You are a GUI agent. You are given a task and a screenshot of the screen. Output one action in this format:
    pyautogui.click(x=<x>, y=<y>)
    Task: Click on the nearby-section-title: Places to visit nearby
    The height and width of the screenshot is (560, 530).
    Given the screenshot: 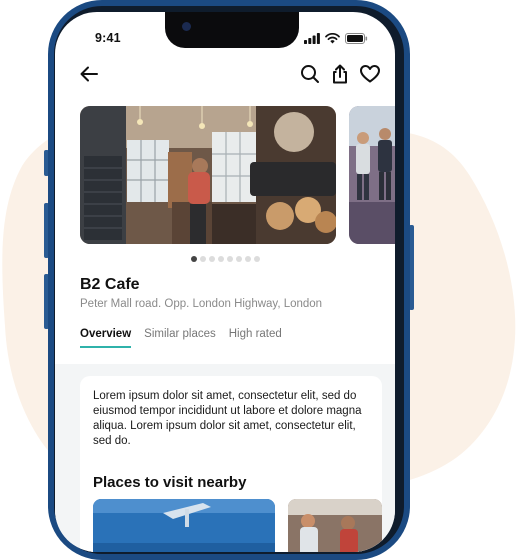 What is the action you would take?
    pyautogui.click(x=170, y=482)
    